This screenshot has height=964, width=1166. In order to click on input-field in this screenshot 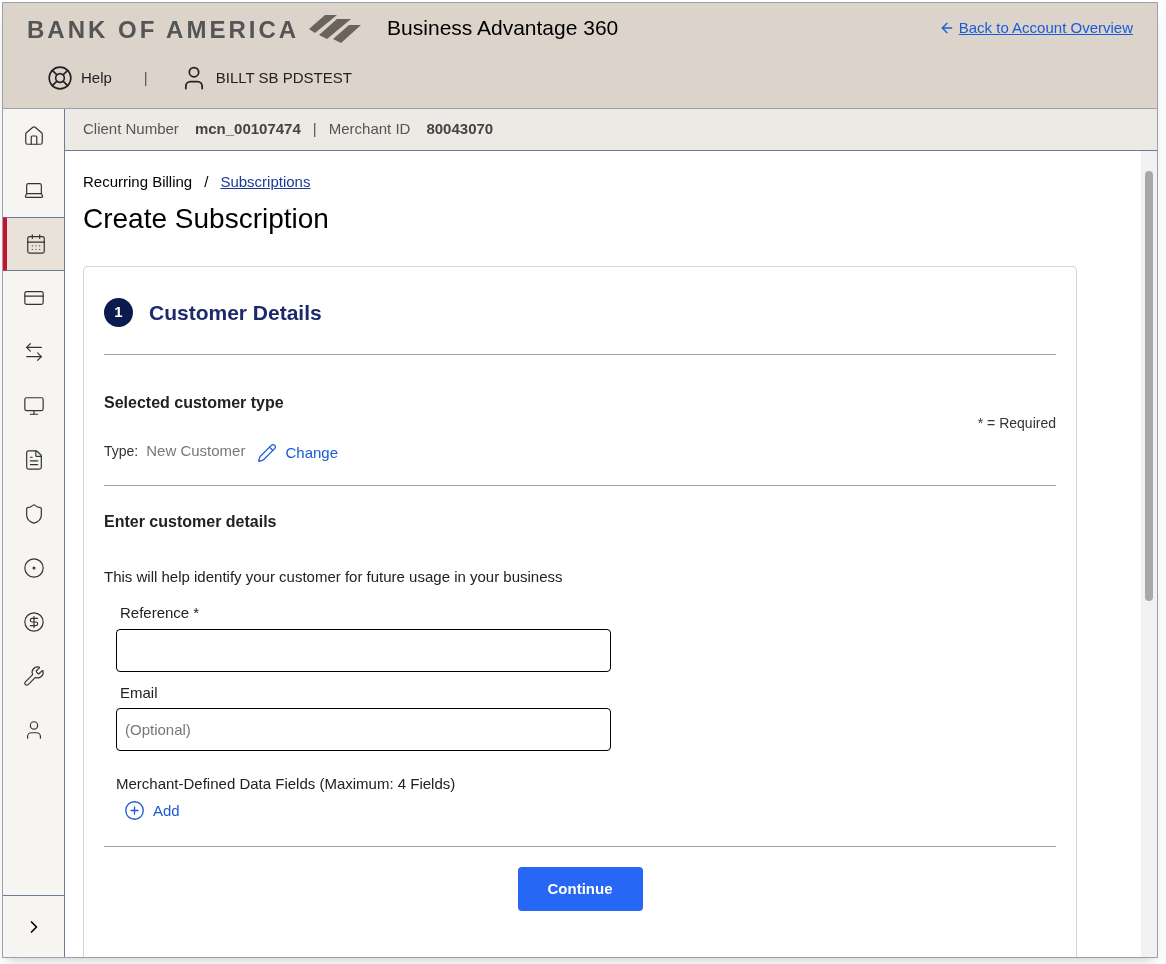, I will do `click(363, 650)`.